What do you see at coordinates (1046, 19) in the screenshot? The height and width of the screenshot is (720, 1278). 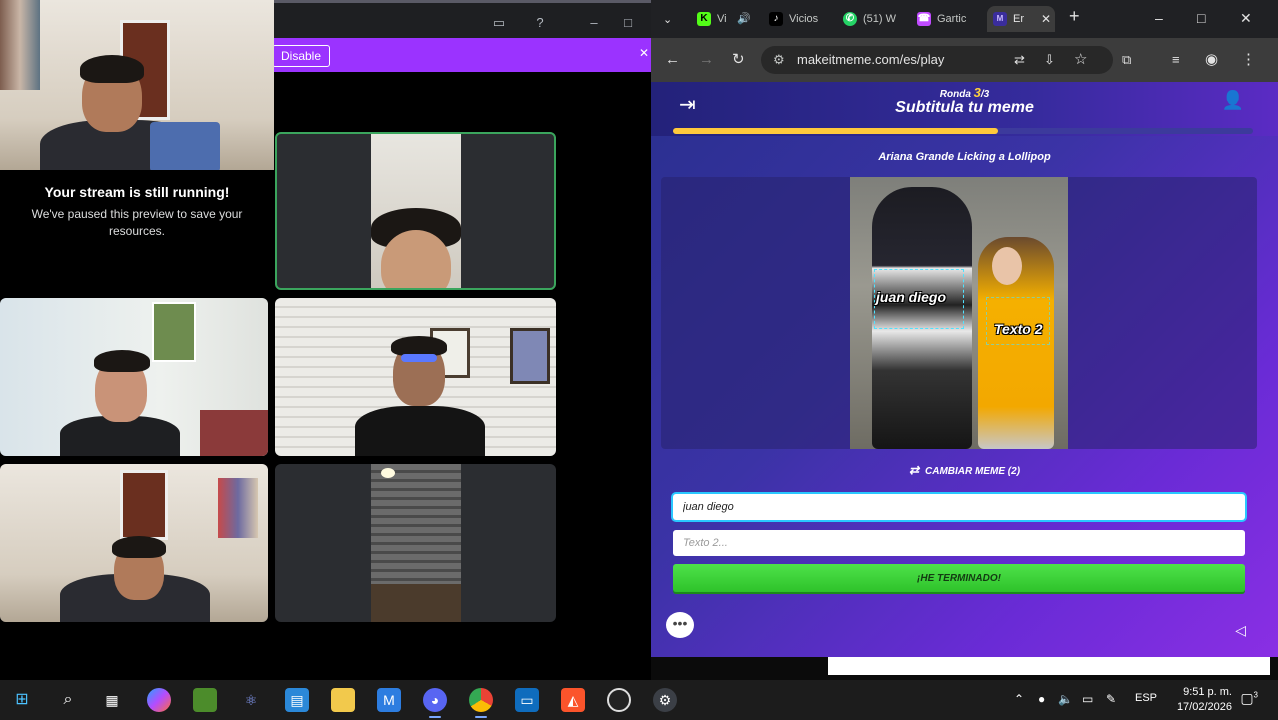 I see `close-tab-icon: ✕` at bounding box center [1046, 19].